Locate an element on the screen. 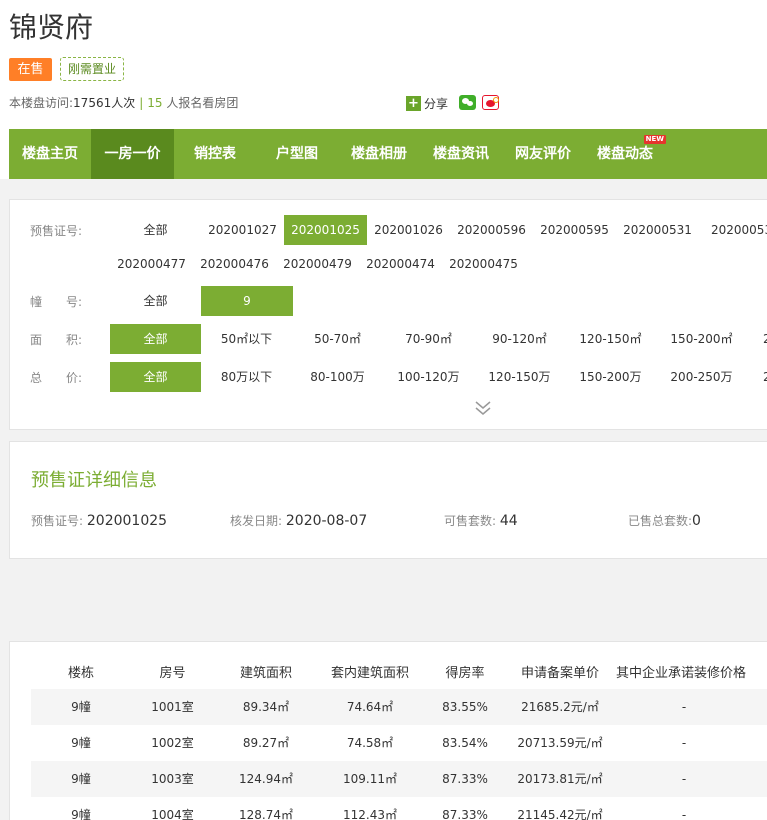 This screenshot has height=820, width=767. table-cell: 74.64㎡ is located at coordinates (370, 707).